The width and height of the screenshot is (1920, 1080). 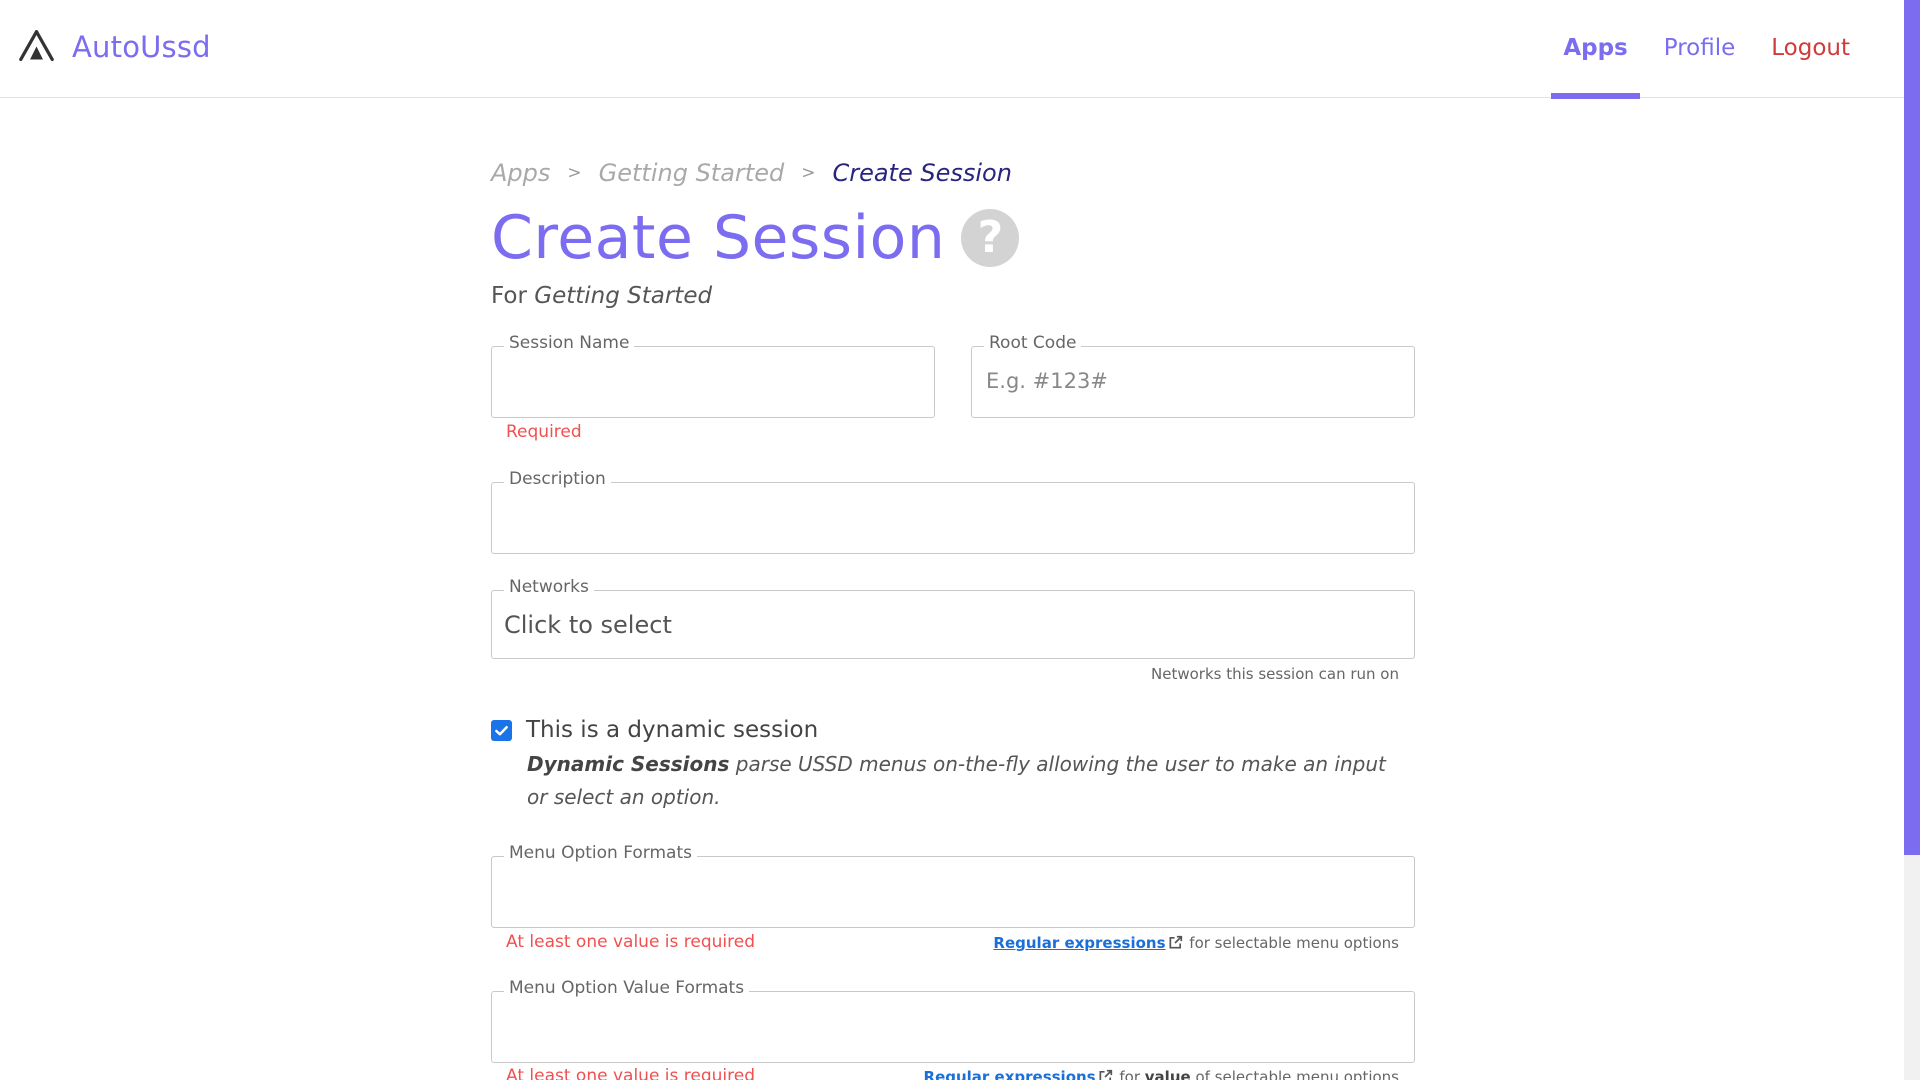 What do you see at coordinates (952, 49) in the screenshot?
I see `top-navbar: AutoUssd Apps Profile Logout` at bounding box center [952, 49].